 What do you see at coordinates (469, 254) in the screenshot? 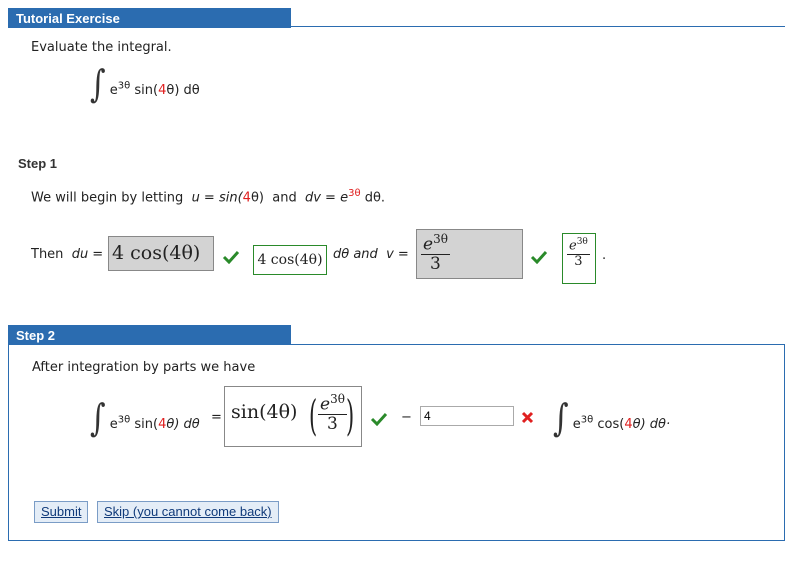
I see `v-answer-box: e3θ 3` at bounding box center [469, 254].